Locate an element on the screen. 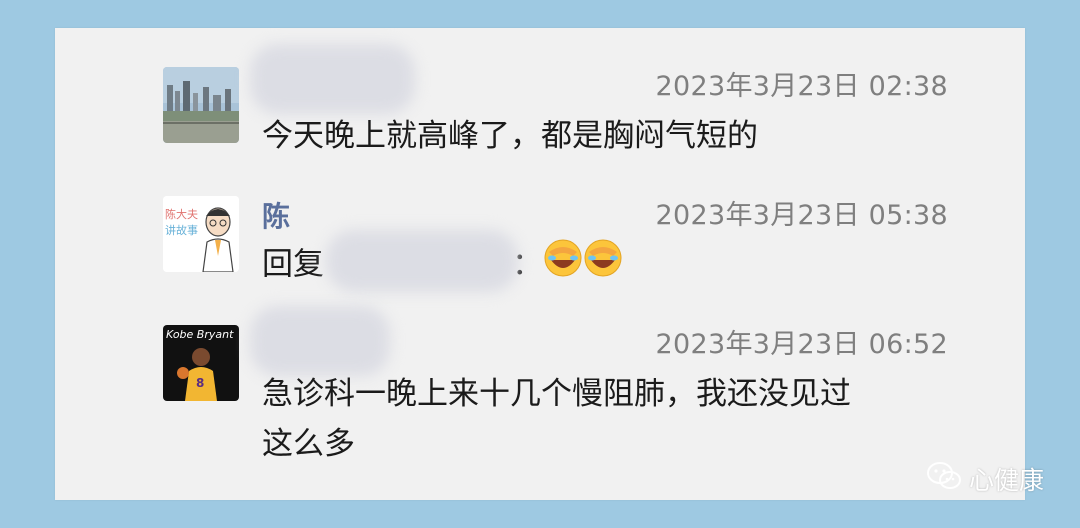  watermark-text: 心健康 is located at coordinates (1006, 480).